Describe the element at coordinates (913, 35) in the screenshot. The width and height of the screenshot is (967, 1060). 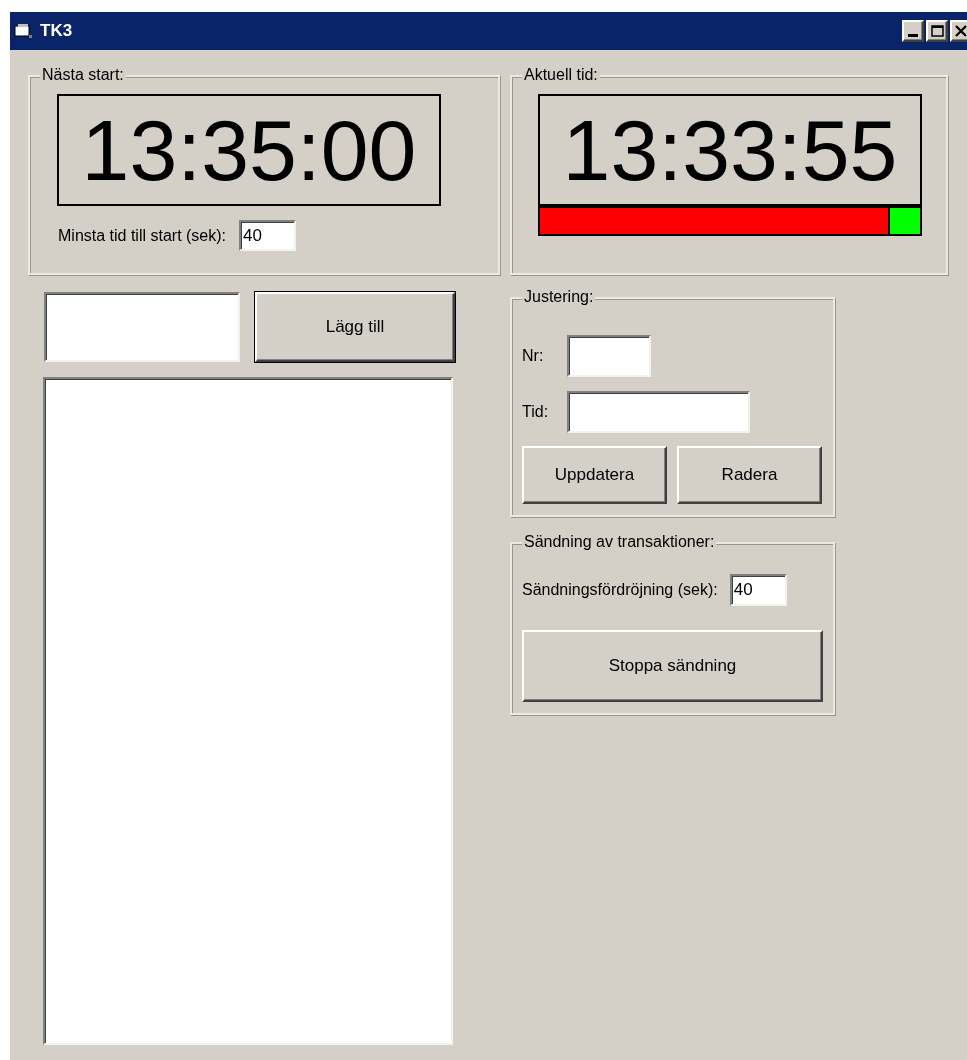
I see `minimize-icon` at that location.